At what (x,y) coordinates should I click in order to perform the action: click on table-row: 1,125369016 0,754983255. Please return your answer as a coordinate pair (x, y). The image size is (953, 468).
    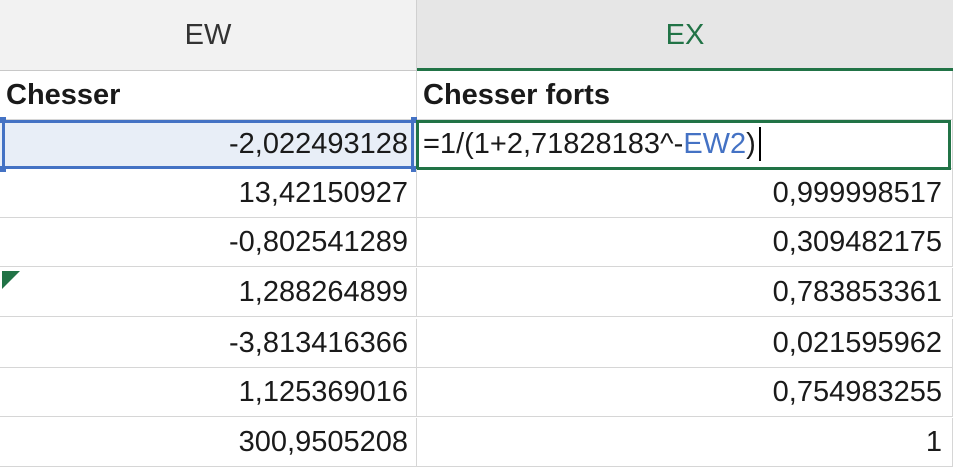
    Looking at the image, I should click on (476, 392).